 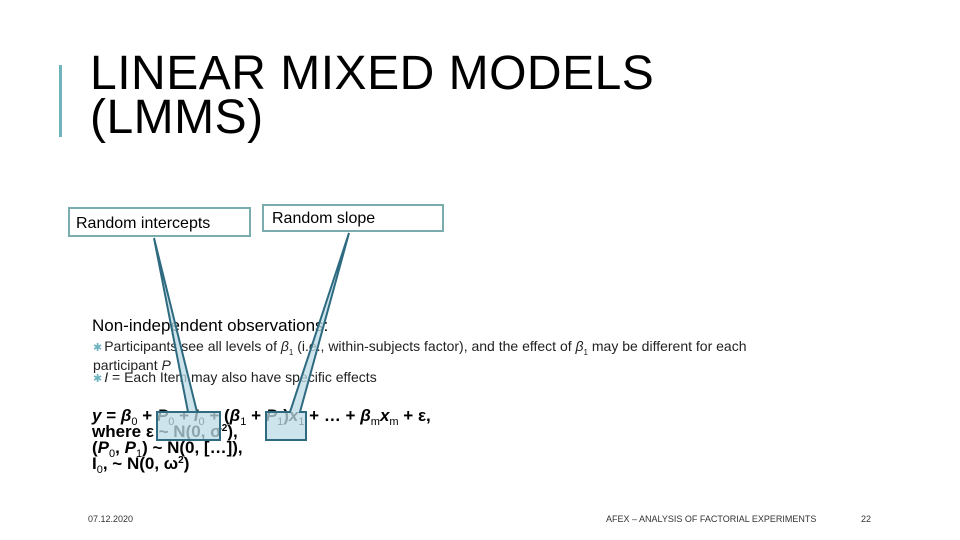 I want to click on section-heading: Non-independent observations:, so click(x=210, y=325).